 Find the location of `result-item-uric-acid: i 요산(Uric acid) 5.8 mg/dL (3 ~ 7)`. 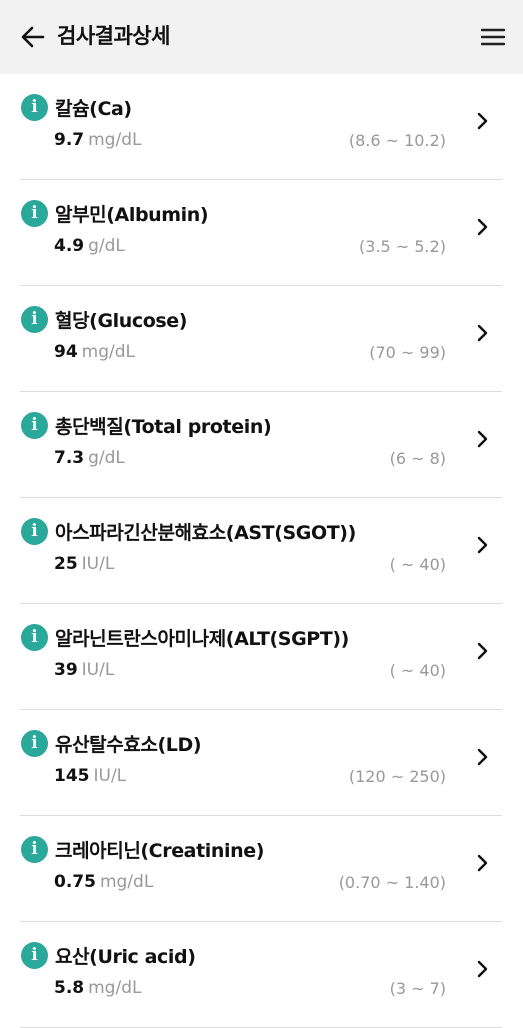

result-item-uric-acid: i 요산(Uric acid) 5.8 mg/dL (3 ~ 7) is located at coordinates (261, 975).